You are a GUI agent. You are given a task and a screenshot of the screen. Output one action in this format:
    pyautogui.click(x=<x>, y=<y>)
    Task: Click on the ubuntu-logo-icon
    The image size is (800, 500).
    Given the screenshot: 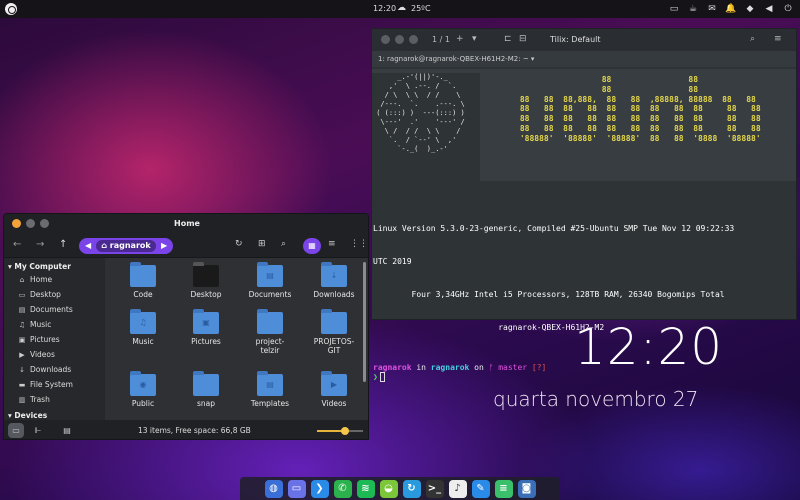 What is the action you would take?
    pyautogui.click(x=11, y=9)
    